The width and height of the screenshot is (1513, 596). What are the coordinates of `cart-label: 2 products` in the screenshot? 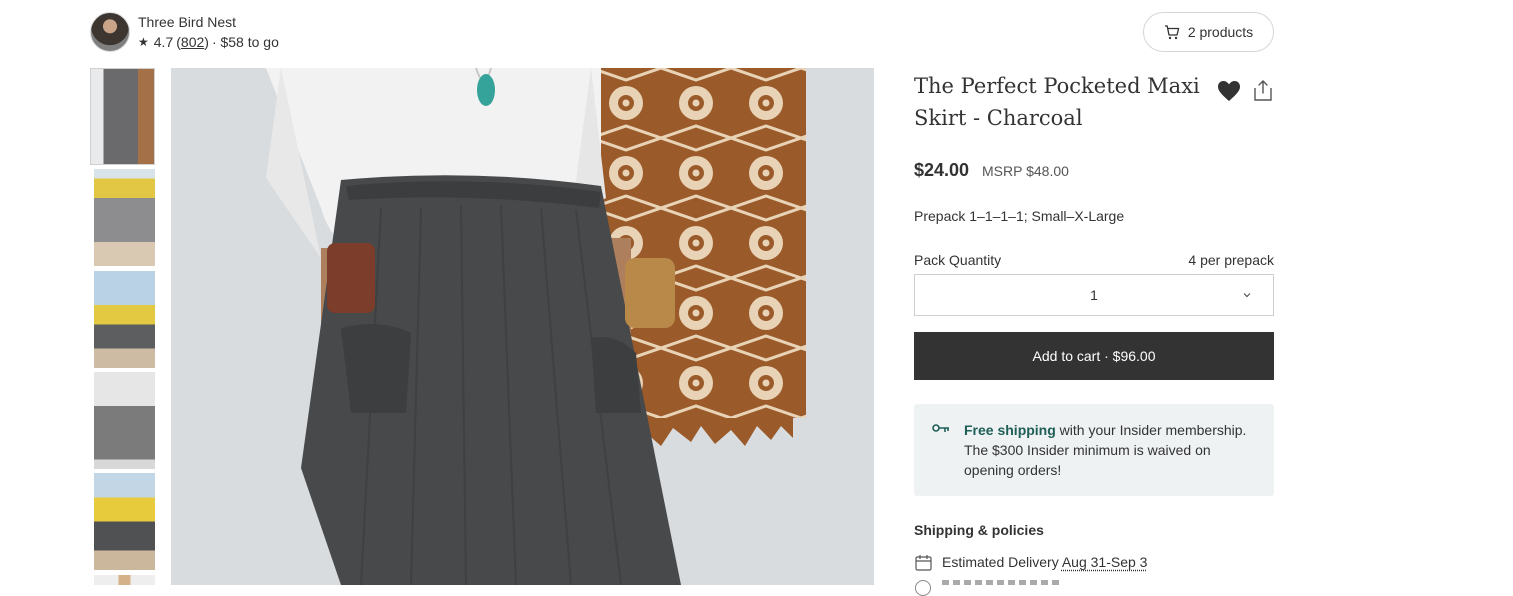 It's located at (1220, 32).